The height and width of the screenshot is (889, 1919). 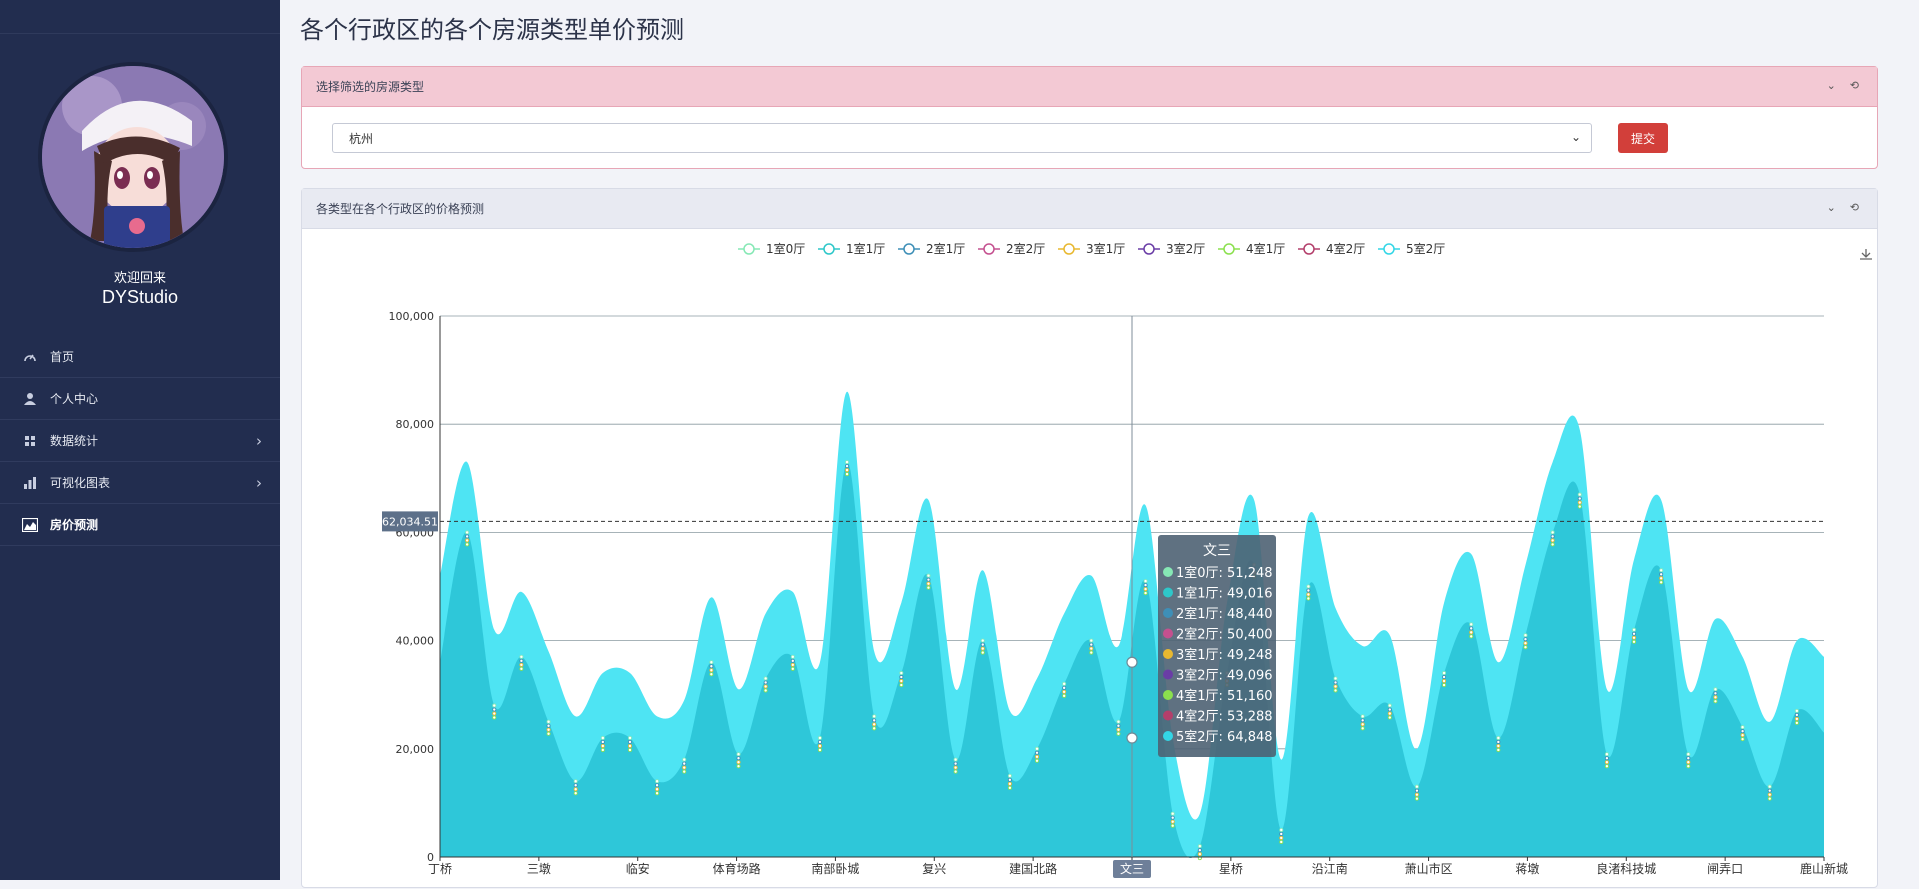 I want to click on legend-item: 1室0厅, so click(x=785, y=248).